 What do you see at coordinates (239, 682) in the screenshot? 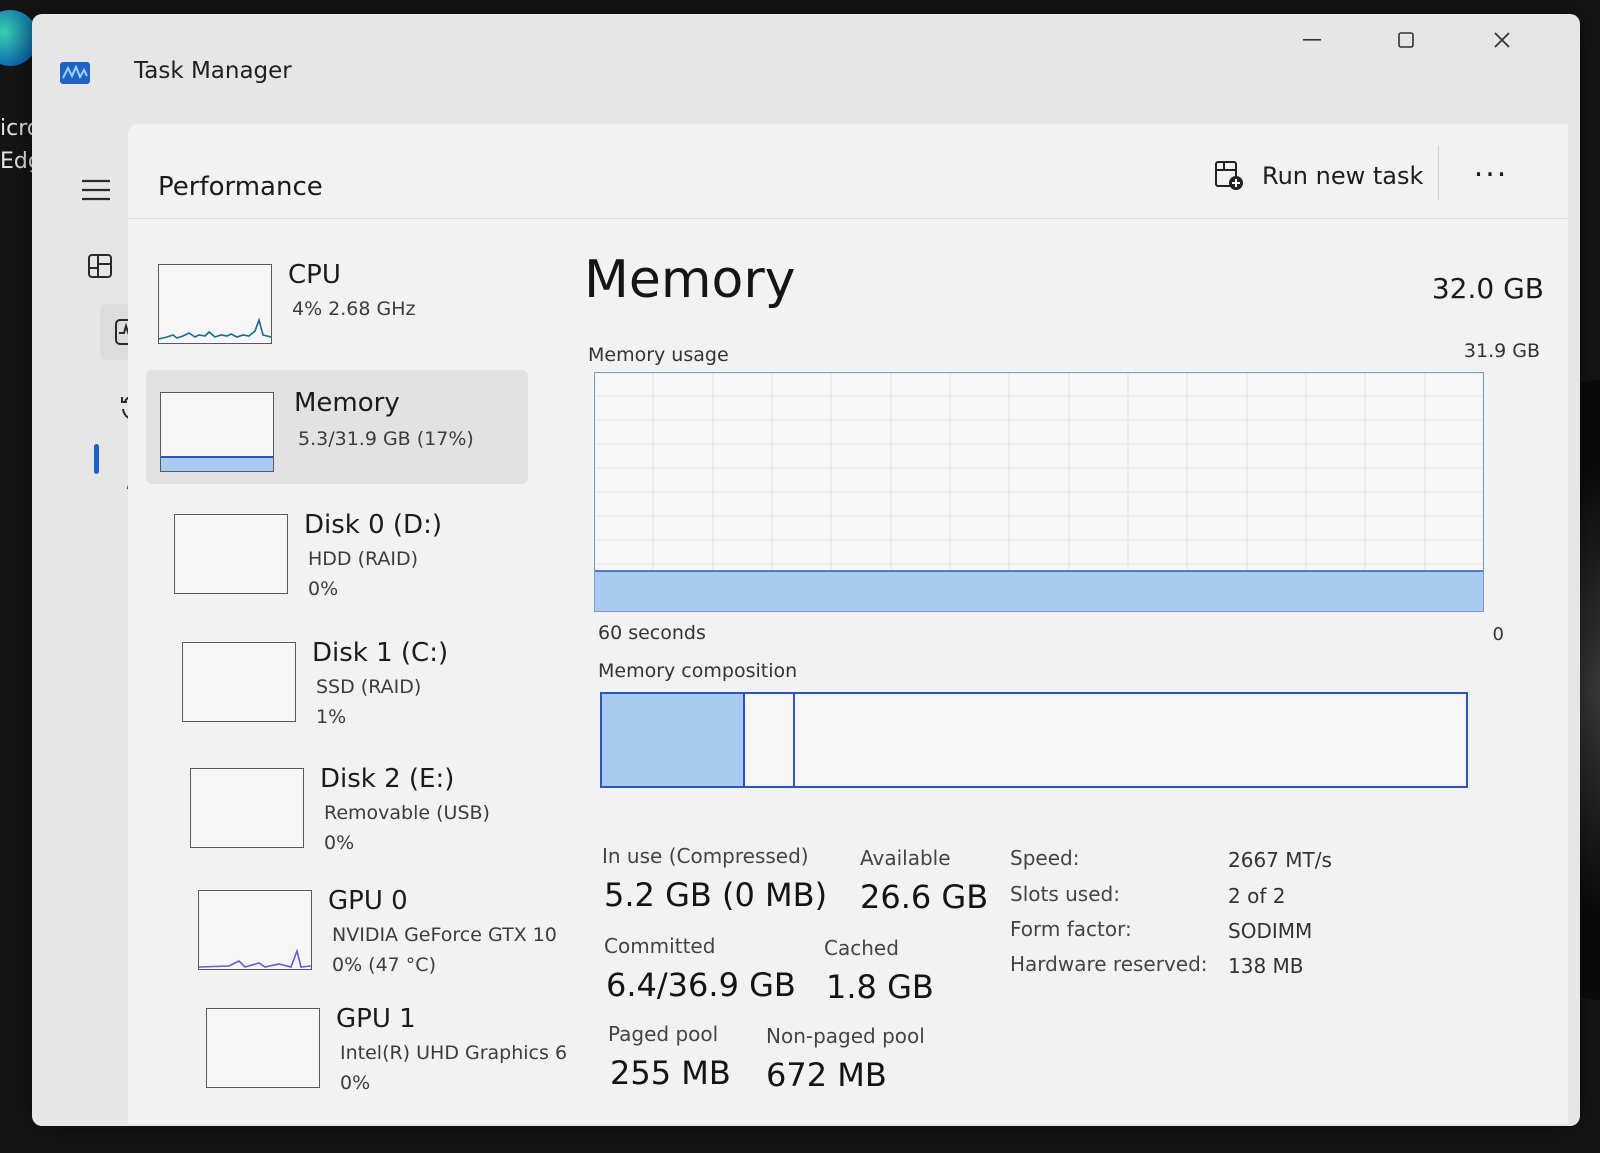
I see `disk1-thumbnail-graph` at bounding box center [239, 682].